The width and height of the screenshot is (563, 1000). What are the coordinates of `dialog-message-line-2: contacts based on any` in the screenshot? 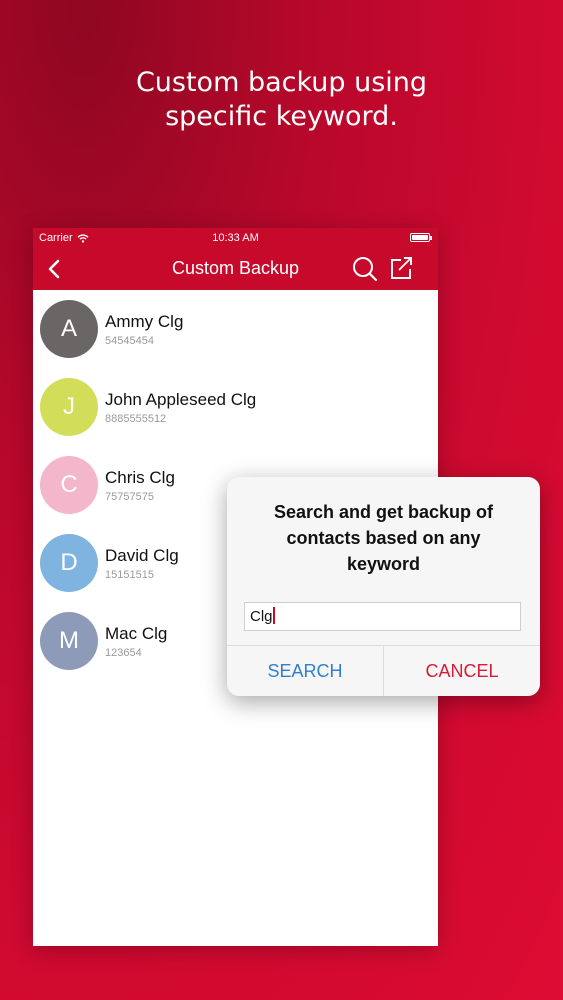 It's located at (383, 538).